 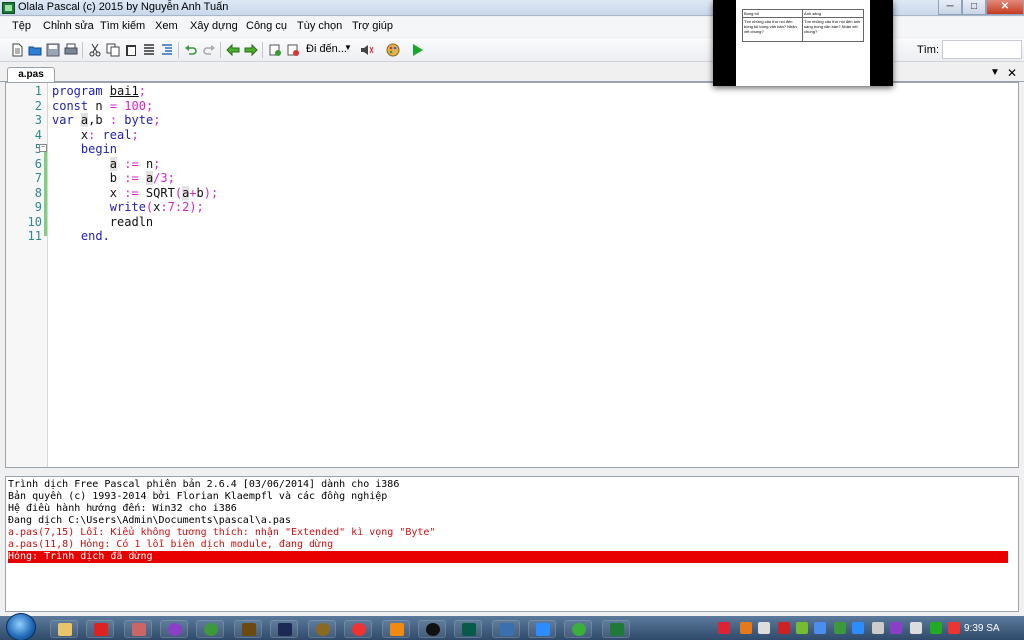 I want to click on vlc-taskbar-icon, so click(x=396, y=629).